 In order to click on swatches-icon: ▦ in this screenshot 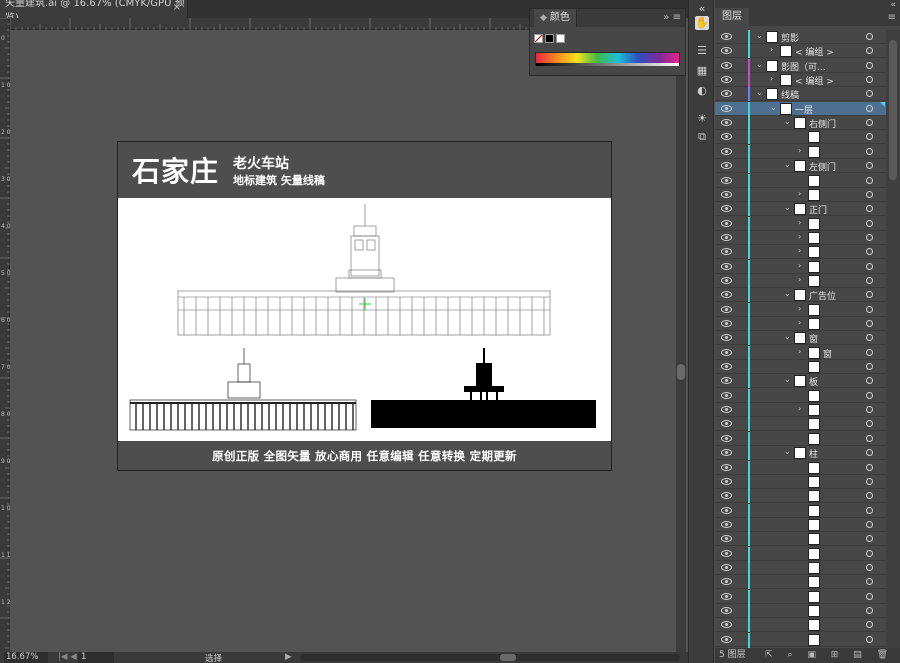, I will do `click(702, 71)`.